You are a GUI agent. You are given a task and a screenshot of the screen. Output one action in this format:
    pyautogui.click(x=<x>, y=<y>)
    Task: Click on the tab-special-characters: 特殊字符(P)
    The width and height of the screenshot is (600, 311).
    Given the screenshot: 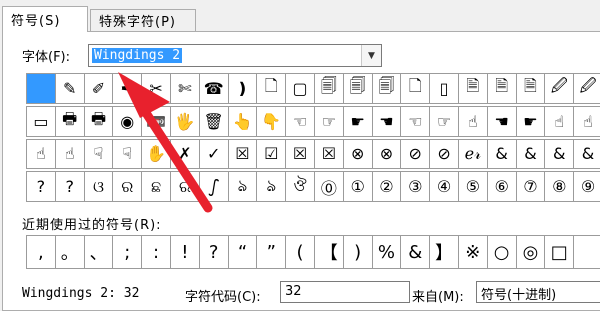 What is the action you would take?
    pyautogui.click(x=143, y=20)
    